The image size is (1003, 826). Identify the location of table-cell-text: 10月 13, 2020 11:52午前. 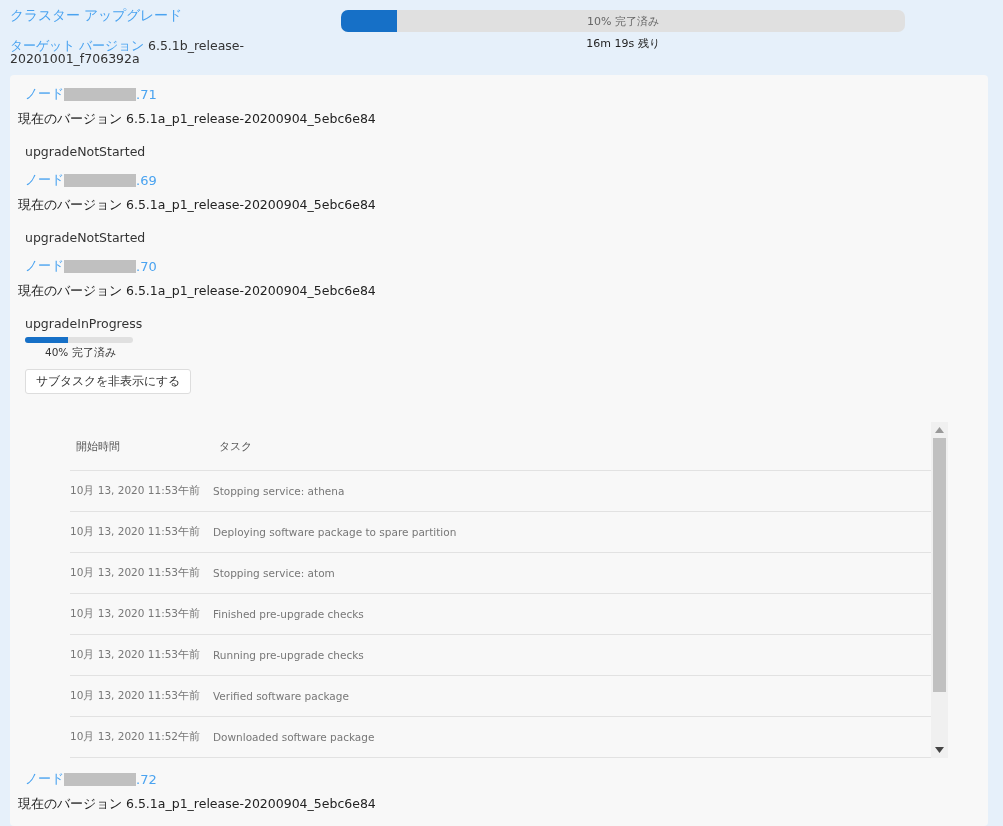
(136, 737).